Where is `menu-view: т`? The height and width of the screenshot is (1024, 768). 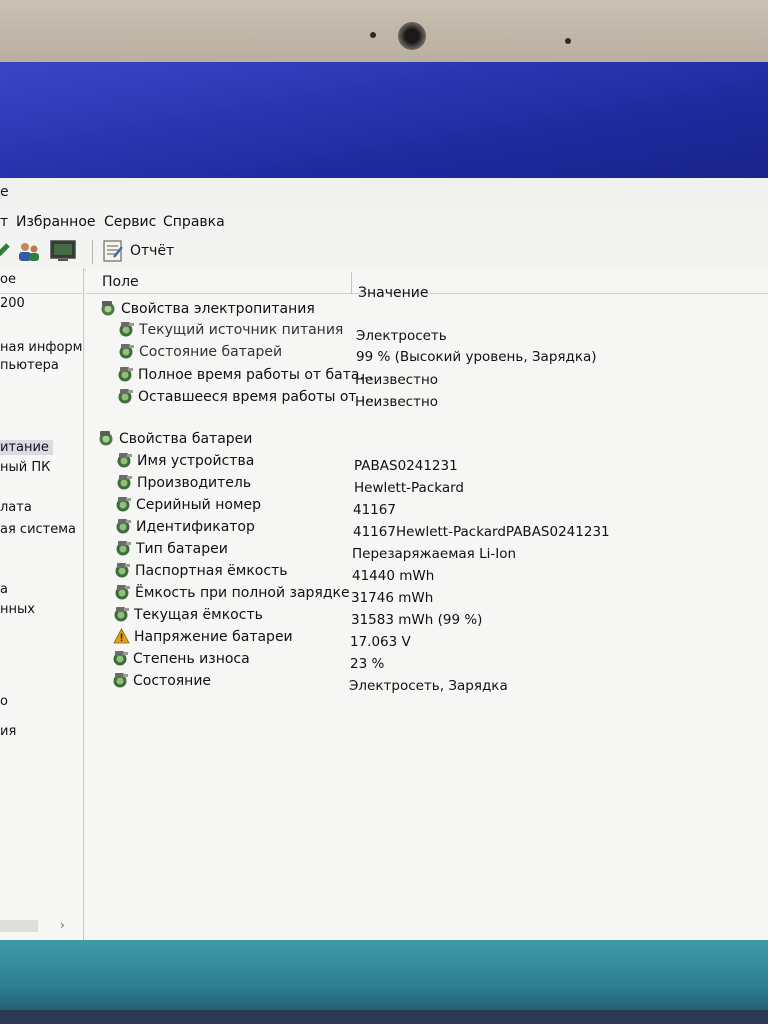
menu-view: т is located at coordinates (4, 222).